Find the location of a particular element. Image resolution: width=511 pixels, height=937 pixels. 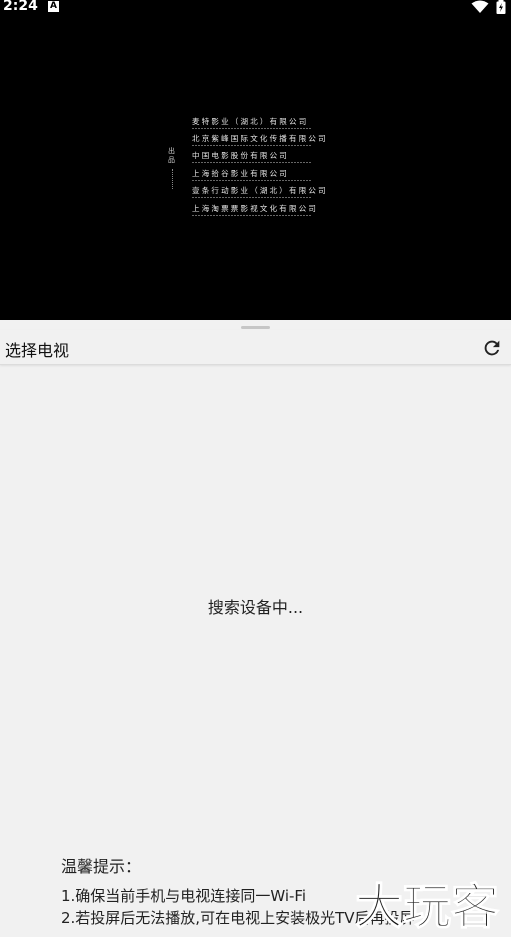

credit-company: 壹条行动影业（湖北）有限公司 is located at coordinates (260, 190).